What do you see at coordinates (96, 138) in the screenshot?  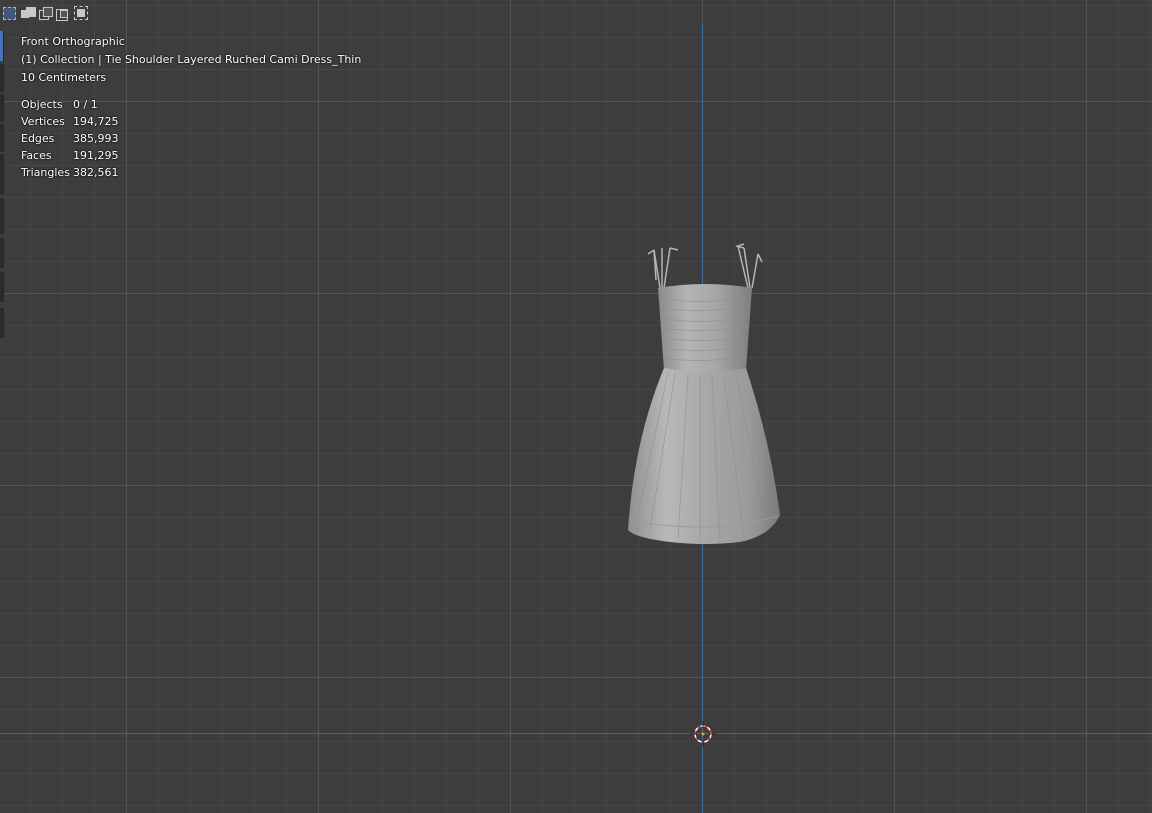 I see `stat-value: 385,993` at bounding box center [96, 138].